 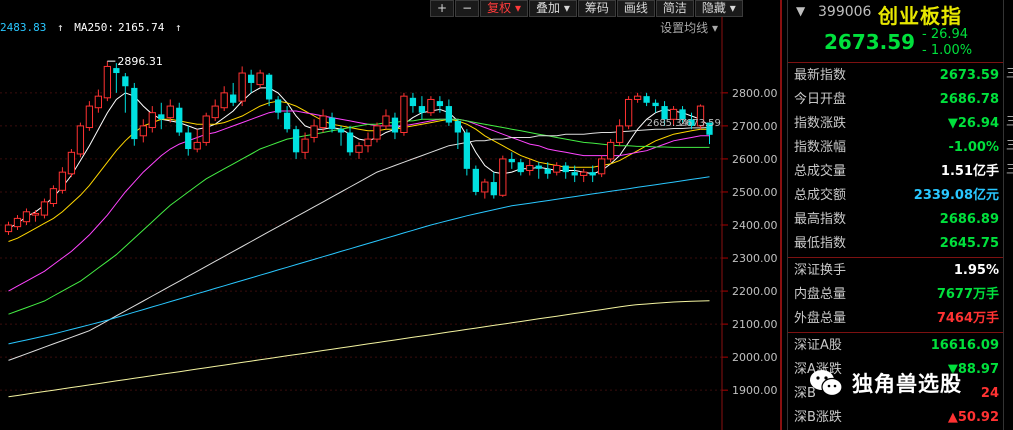 What do you see at coordinates (820, 243) in the screenshot?
I see `quote-row-label: 最低指数` at bounding box center [820, 243].